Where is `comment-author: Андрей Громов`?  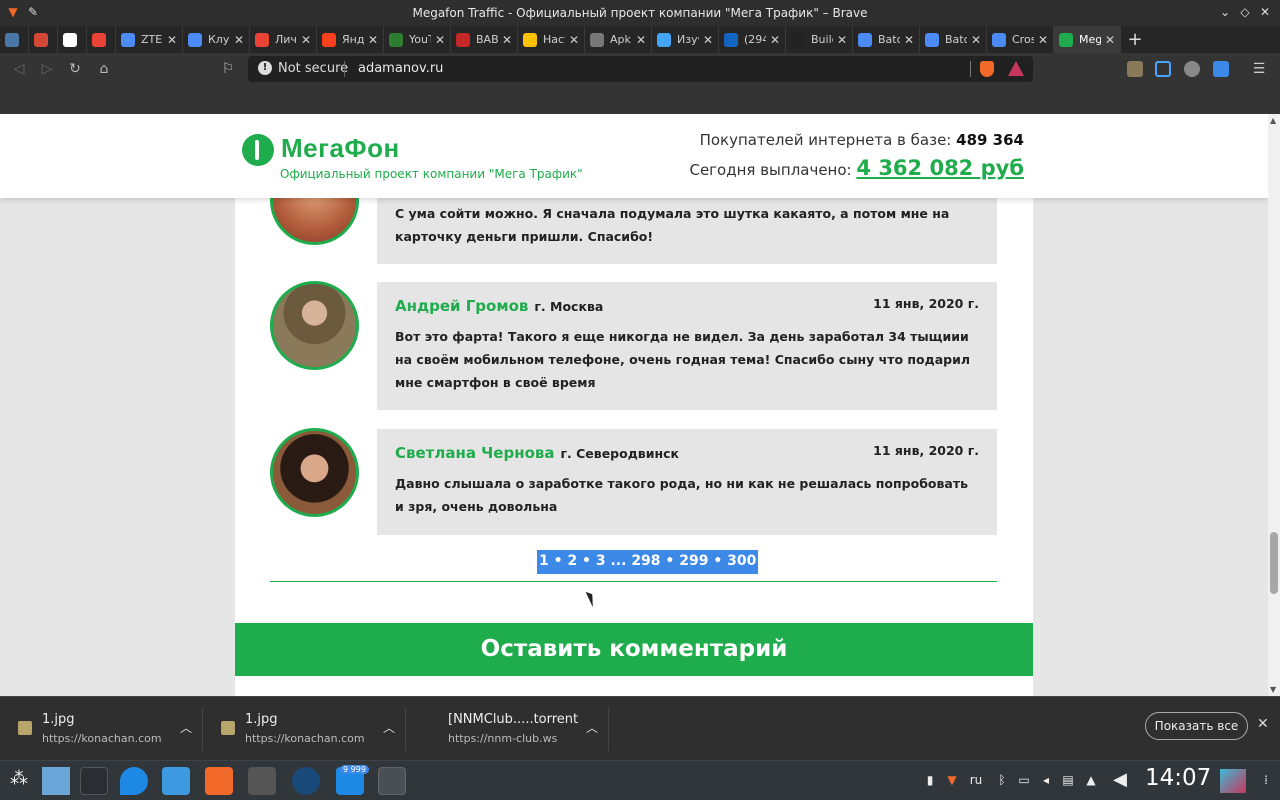 comment-author: Андрей Громов is located at coordinates (461, 306).